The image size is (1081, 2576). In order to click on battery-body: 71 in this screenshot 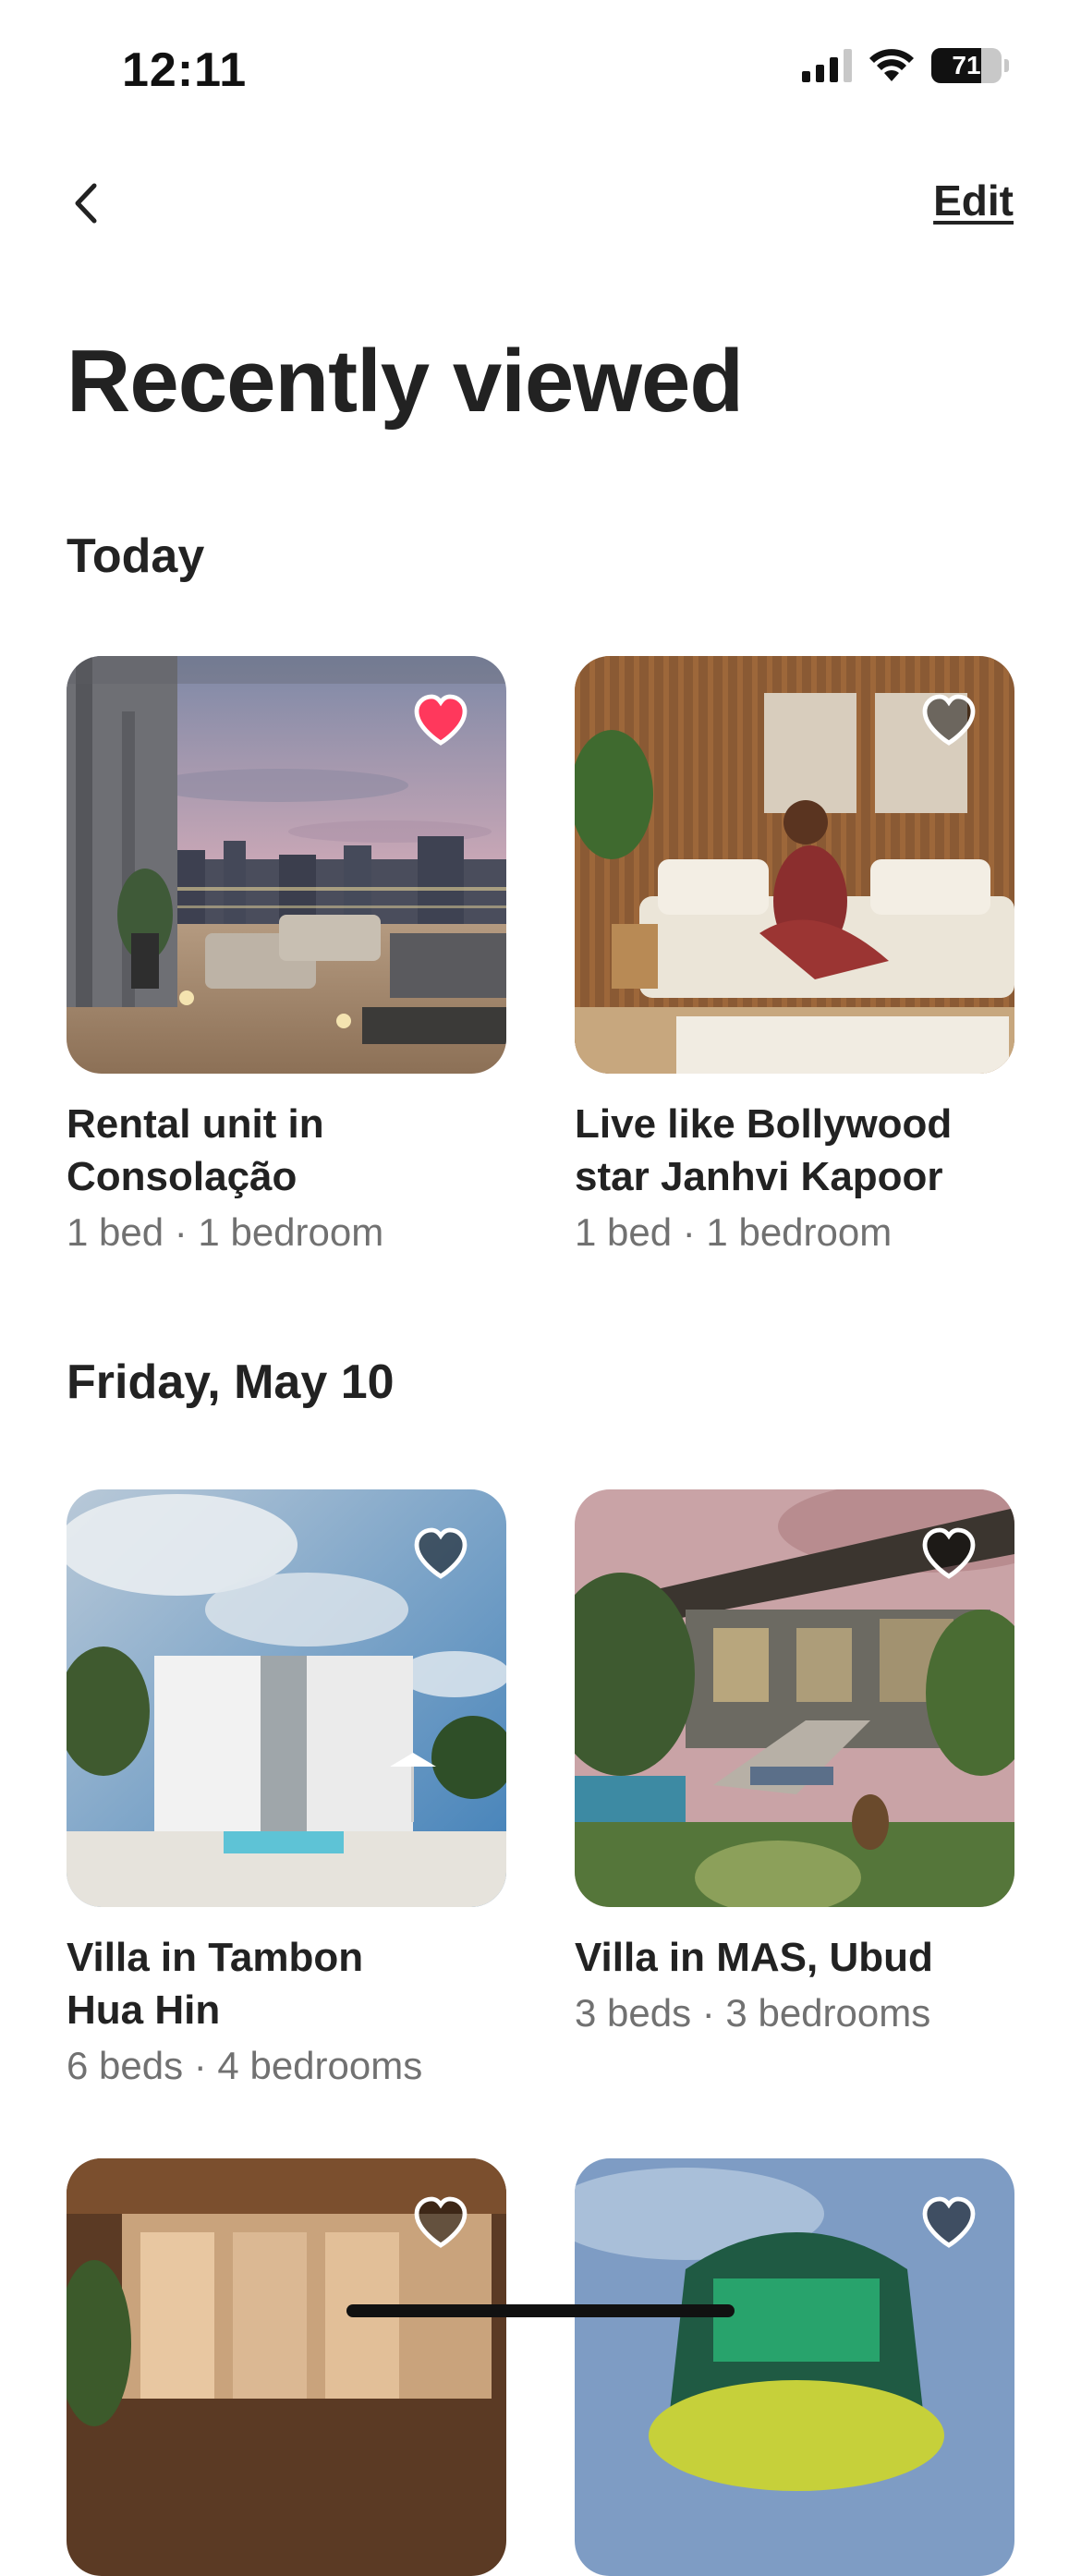, I will do `click(966, 65)`.